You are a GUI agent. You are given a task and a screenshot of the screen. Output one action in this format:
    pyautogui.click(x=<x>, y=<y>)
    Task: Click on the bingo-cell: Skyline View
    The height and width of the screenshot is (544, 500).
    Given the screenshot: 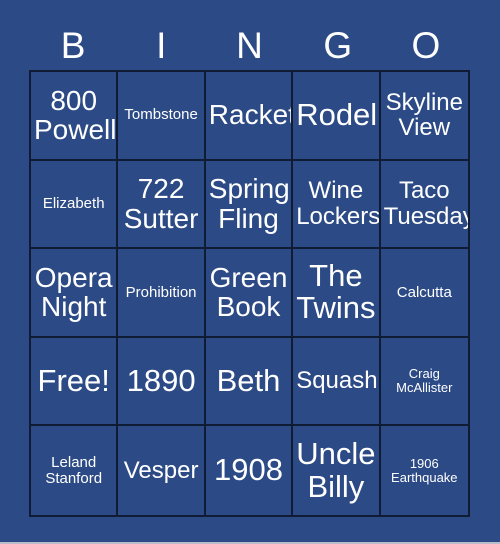 What is the action you would take?
    pyautogui.click(x=424, y=116)
    